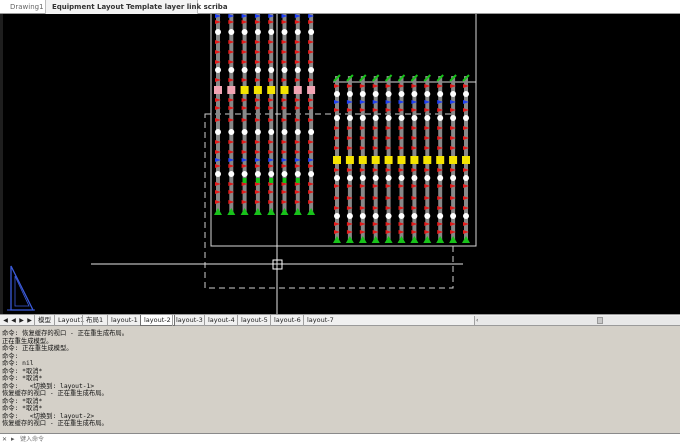  Describe the element at coordinates (340, 439) in the screenshot. I see `command-line: ✕ ▸` at that location.